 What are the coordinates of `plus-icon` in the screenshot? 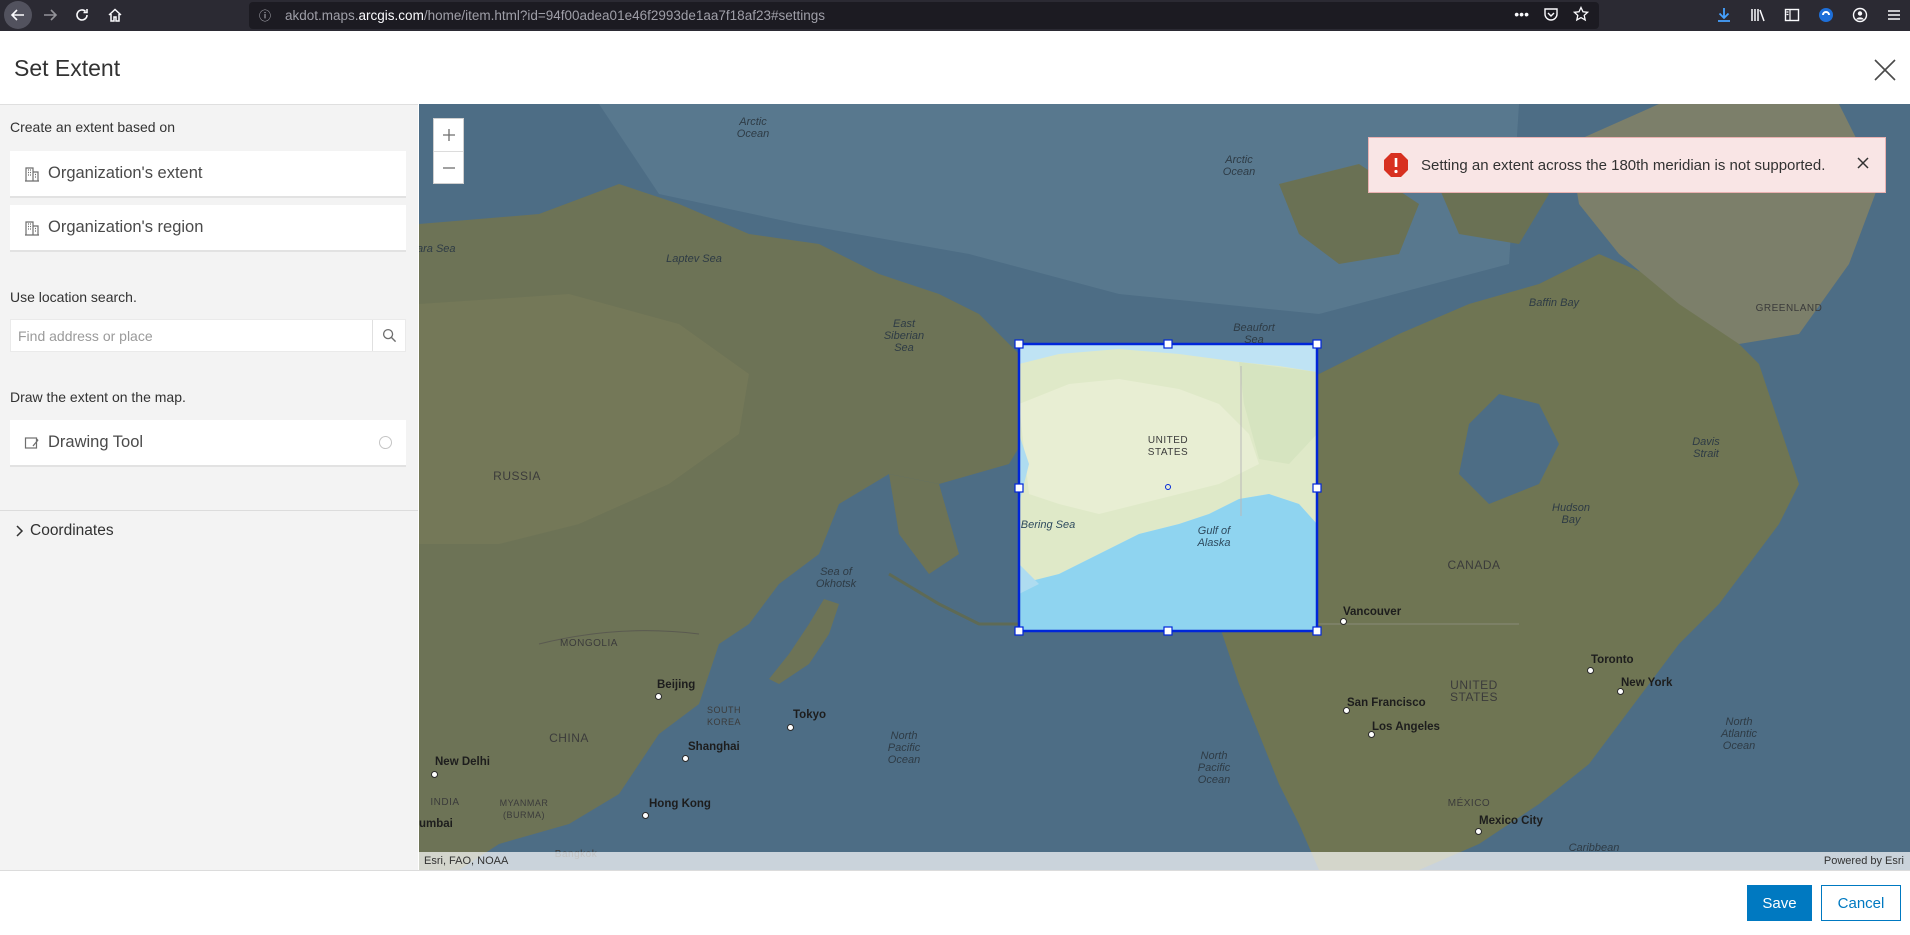 It's located at (448, 135).